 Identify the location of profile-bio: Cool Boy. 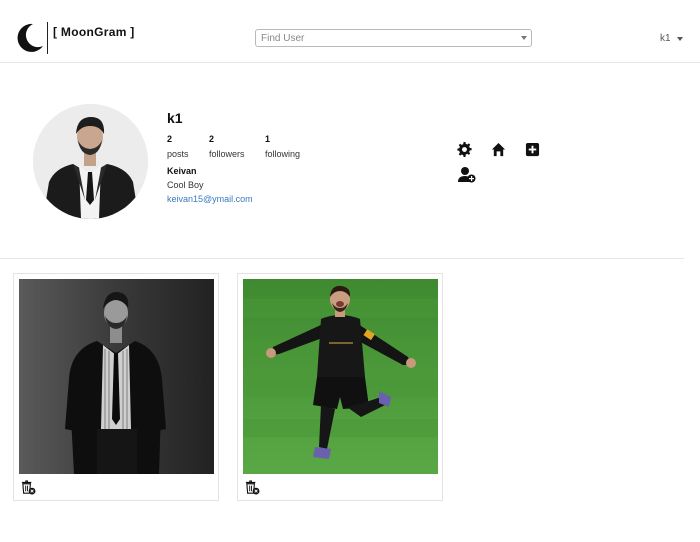
(185, 185).